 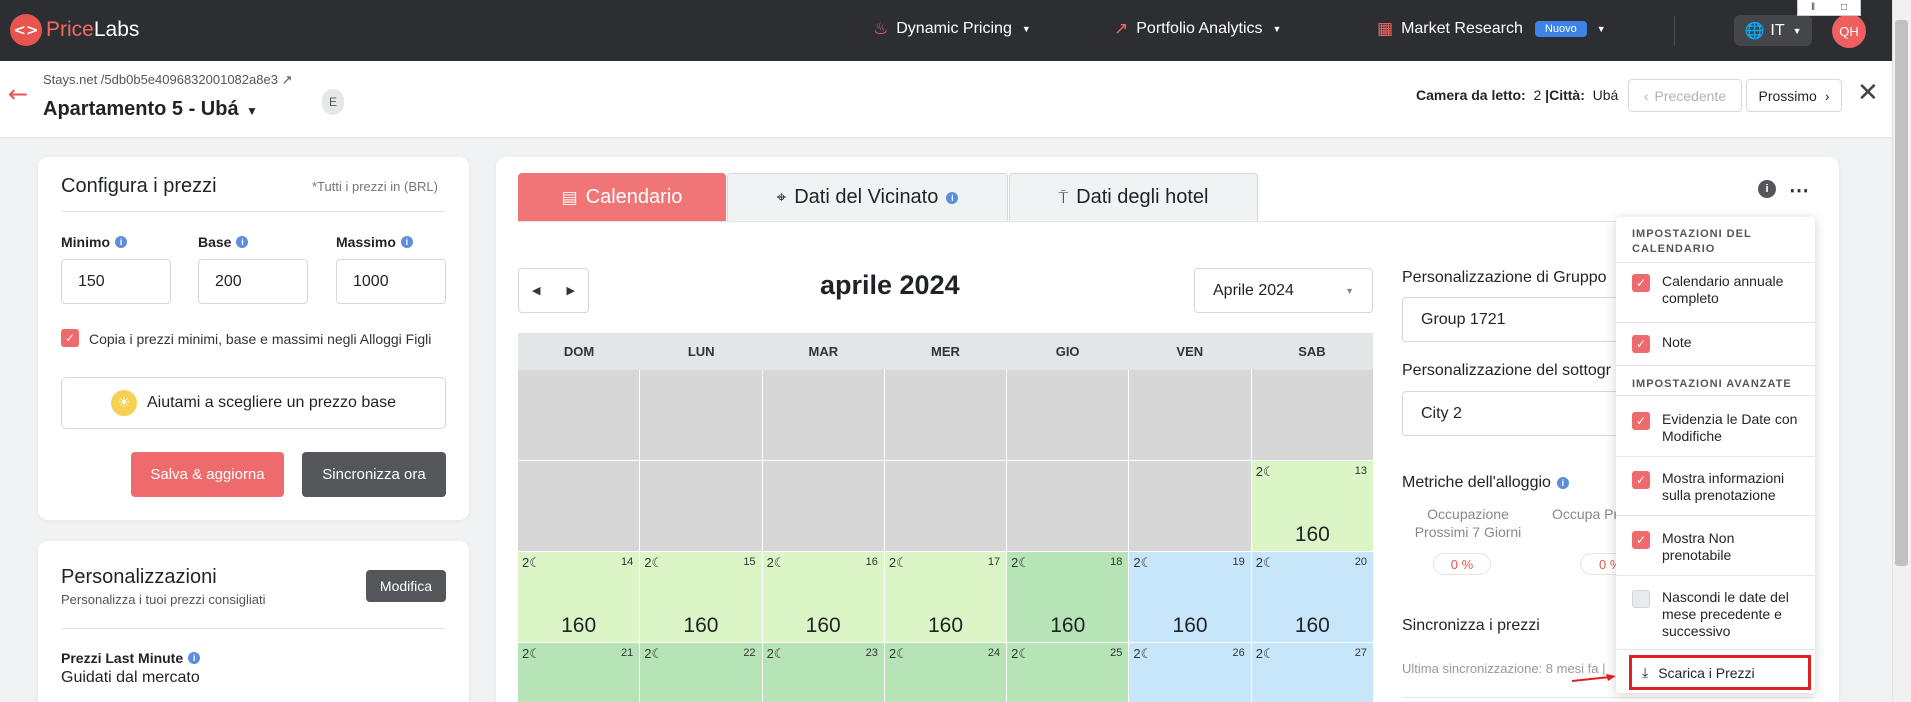 I want to click on user-avatar: QH, so click(x=1849, y=31).